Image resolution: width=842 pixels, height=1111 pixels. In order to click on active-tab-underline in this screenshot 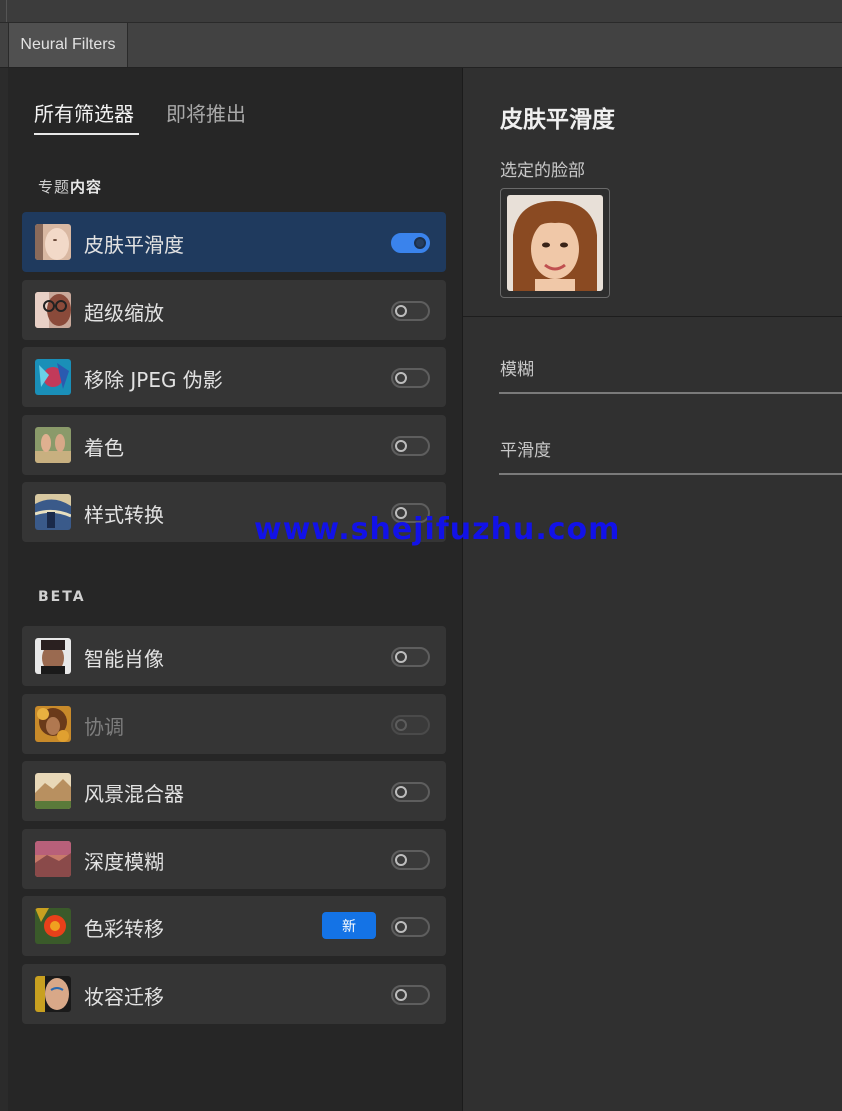, I will do `click(86, 134)`.